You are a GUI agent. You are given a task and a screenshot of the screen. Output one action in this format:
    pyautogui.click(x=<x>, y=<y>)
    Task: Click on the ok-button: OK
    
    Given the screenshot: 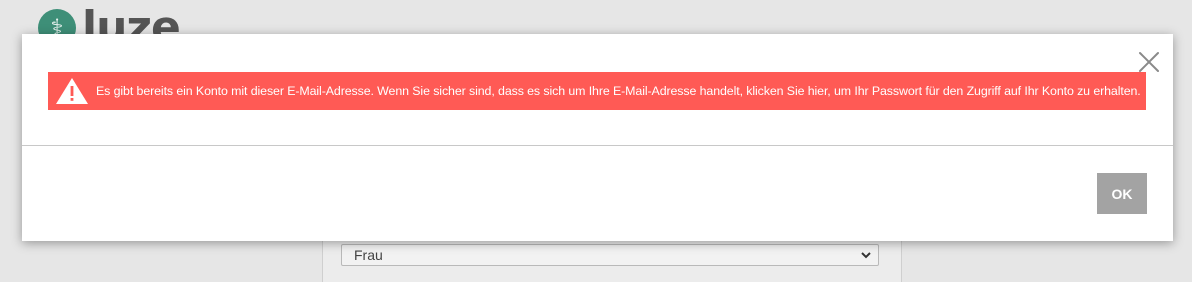 What is the action you would take?
    pyautogui.click(x=1122, y=193)
    